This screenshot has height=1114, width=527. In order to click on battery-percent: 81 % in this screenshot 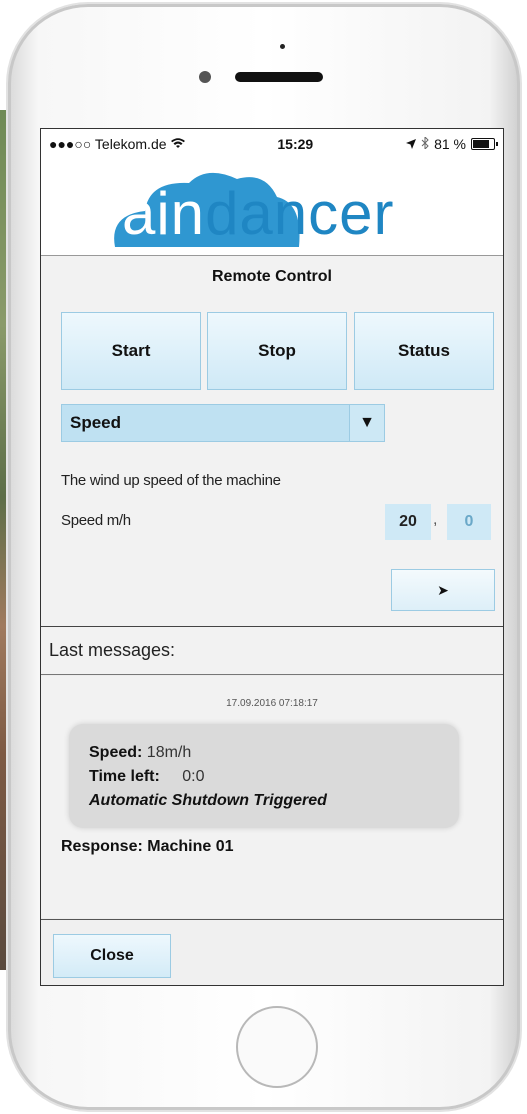, I will do `click(450, 144)`.